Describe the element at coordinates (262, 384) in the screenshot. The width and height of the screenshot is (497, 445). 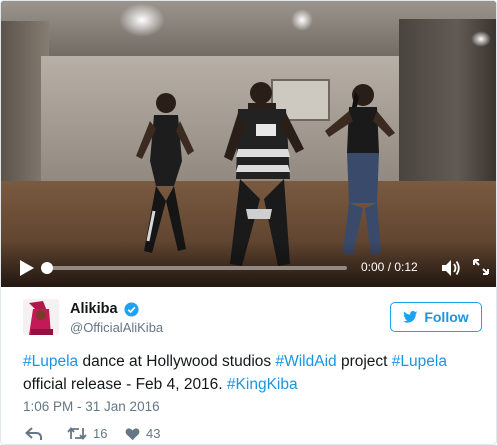
I see `hashtag-link: #KingKiba` at that location.